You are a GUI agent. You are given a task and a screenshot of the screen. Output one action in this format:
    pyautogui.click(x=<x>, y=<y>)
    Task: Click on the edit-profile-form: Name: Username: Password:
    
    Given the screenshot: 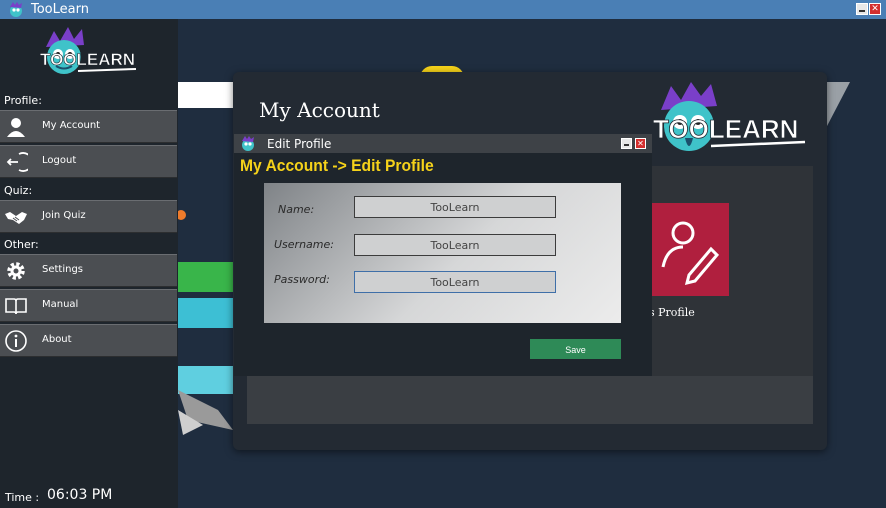 What is the action you would take?
    pyautogui.click(x=442, y=253)
    